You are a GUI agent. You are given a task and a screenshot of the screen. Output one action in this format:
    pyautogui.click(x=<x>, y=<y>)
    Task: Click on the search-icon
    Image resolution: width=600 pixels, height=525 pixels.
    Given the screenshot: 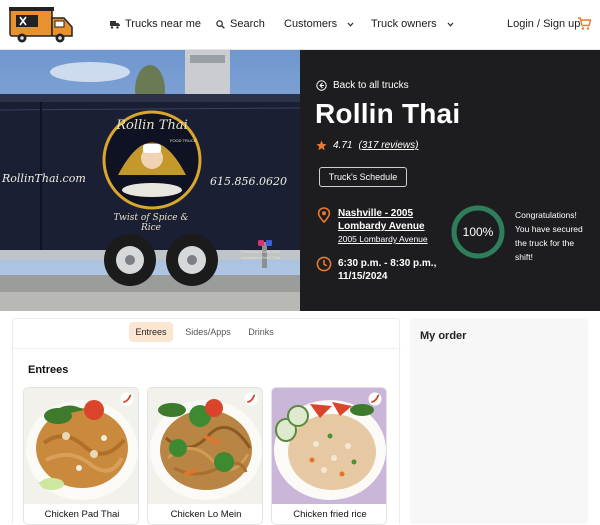 What is the action you would take?
    pyautogui.click(x=220, y=24)
    